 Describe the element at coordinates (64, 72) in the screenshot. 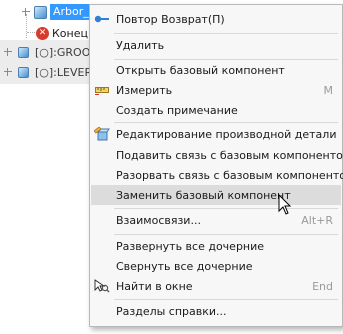

I see `tree-item-label: [○]:LEVER` at that location.